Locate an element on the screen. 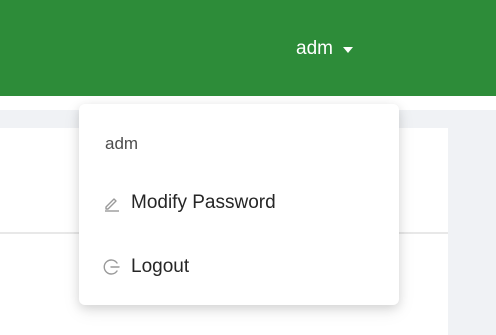  logout-menu-item: Logout is located at coordinates (146, 267).